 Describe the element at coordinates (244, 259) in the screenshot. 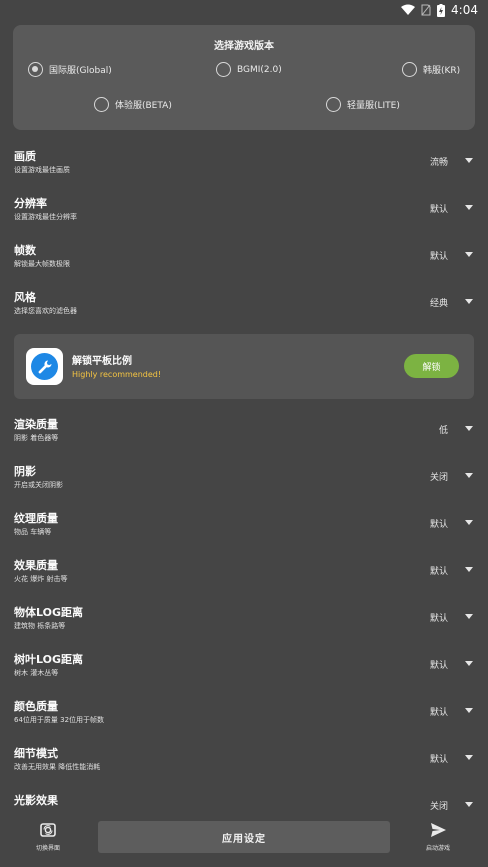

I see `setting-frame-rate: 帧数 解锁最大帧数极限 默认` at that location.